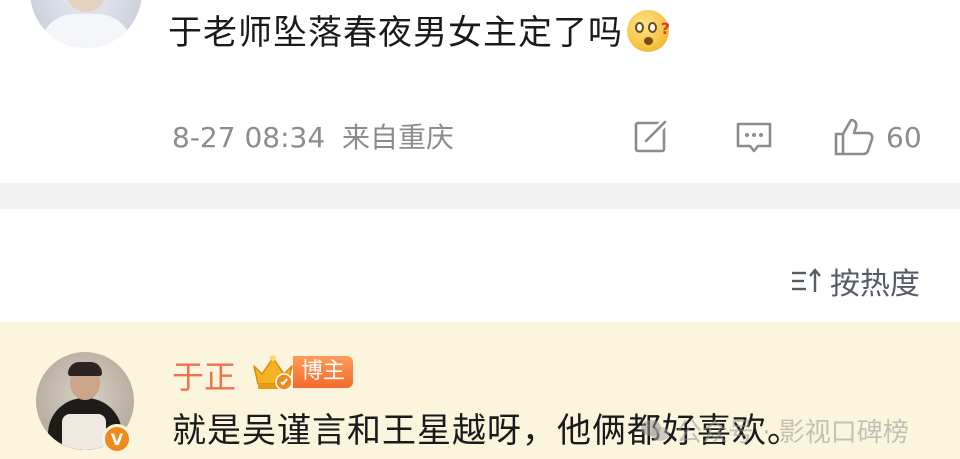  What do you see at coordinates (86, 31) in the screenshot?
I see `avatar-collar` at bounding box center [86, 31].